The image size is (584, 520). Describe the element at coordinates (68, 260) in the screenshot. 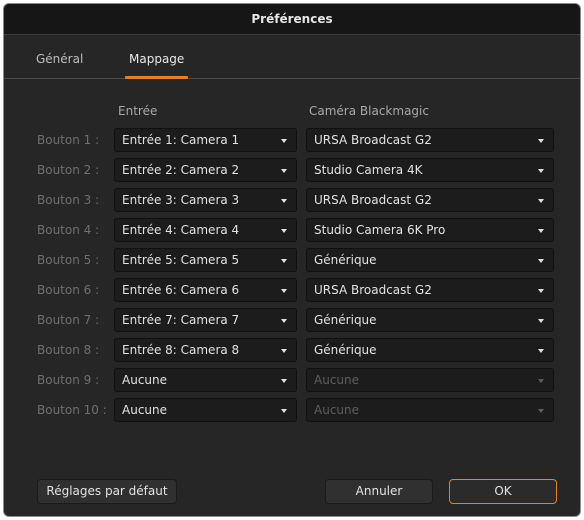

I see `button-label: Bouton 5 :` at that location.